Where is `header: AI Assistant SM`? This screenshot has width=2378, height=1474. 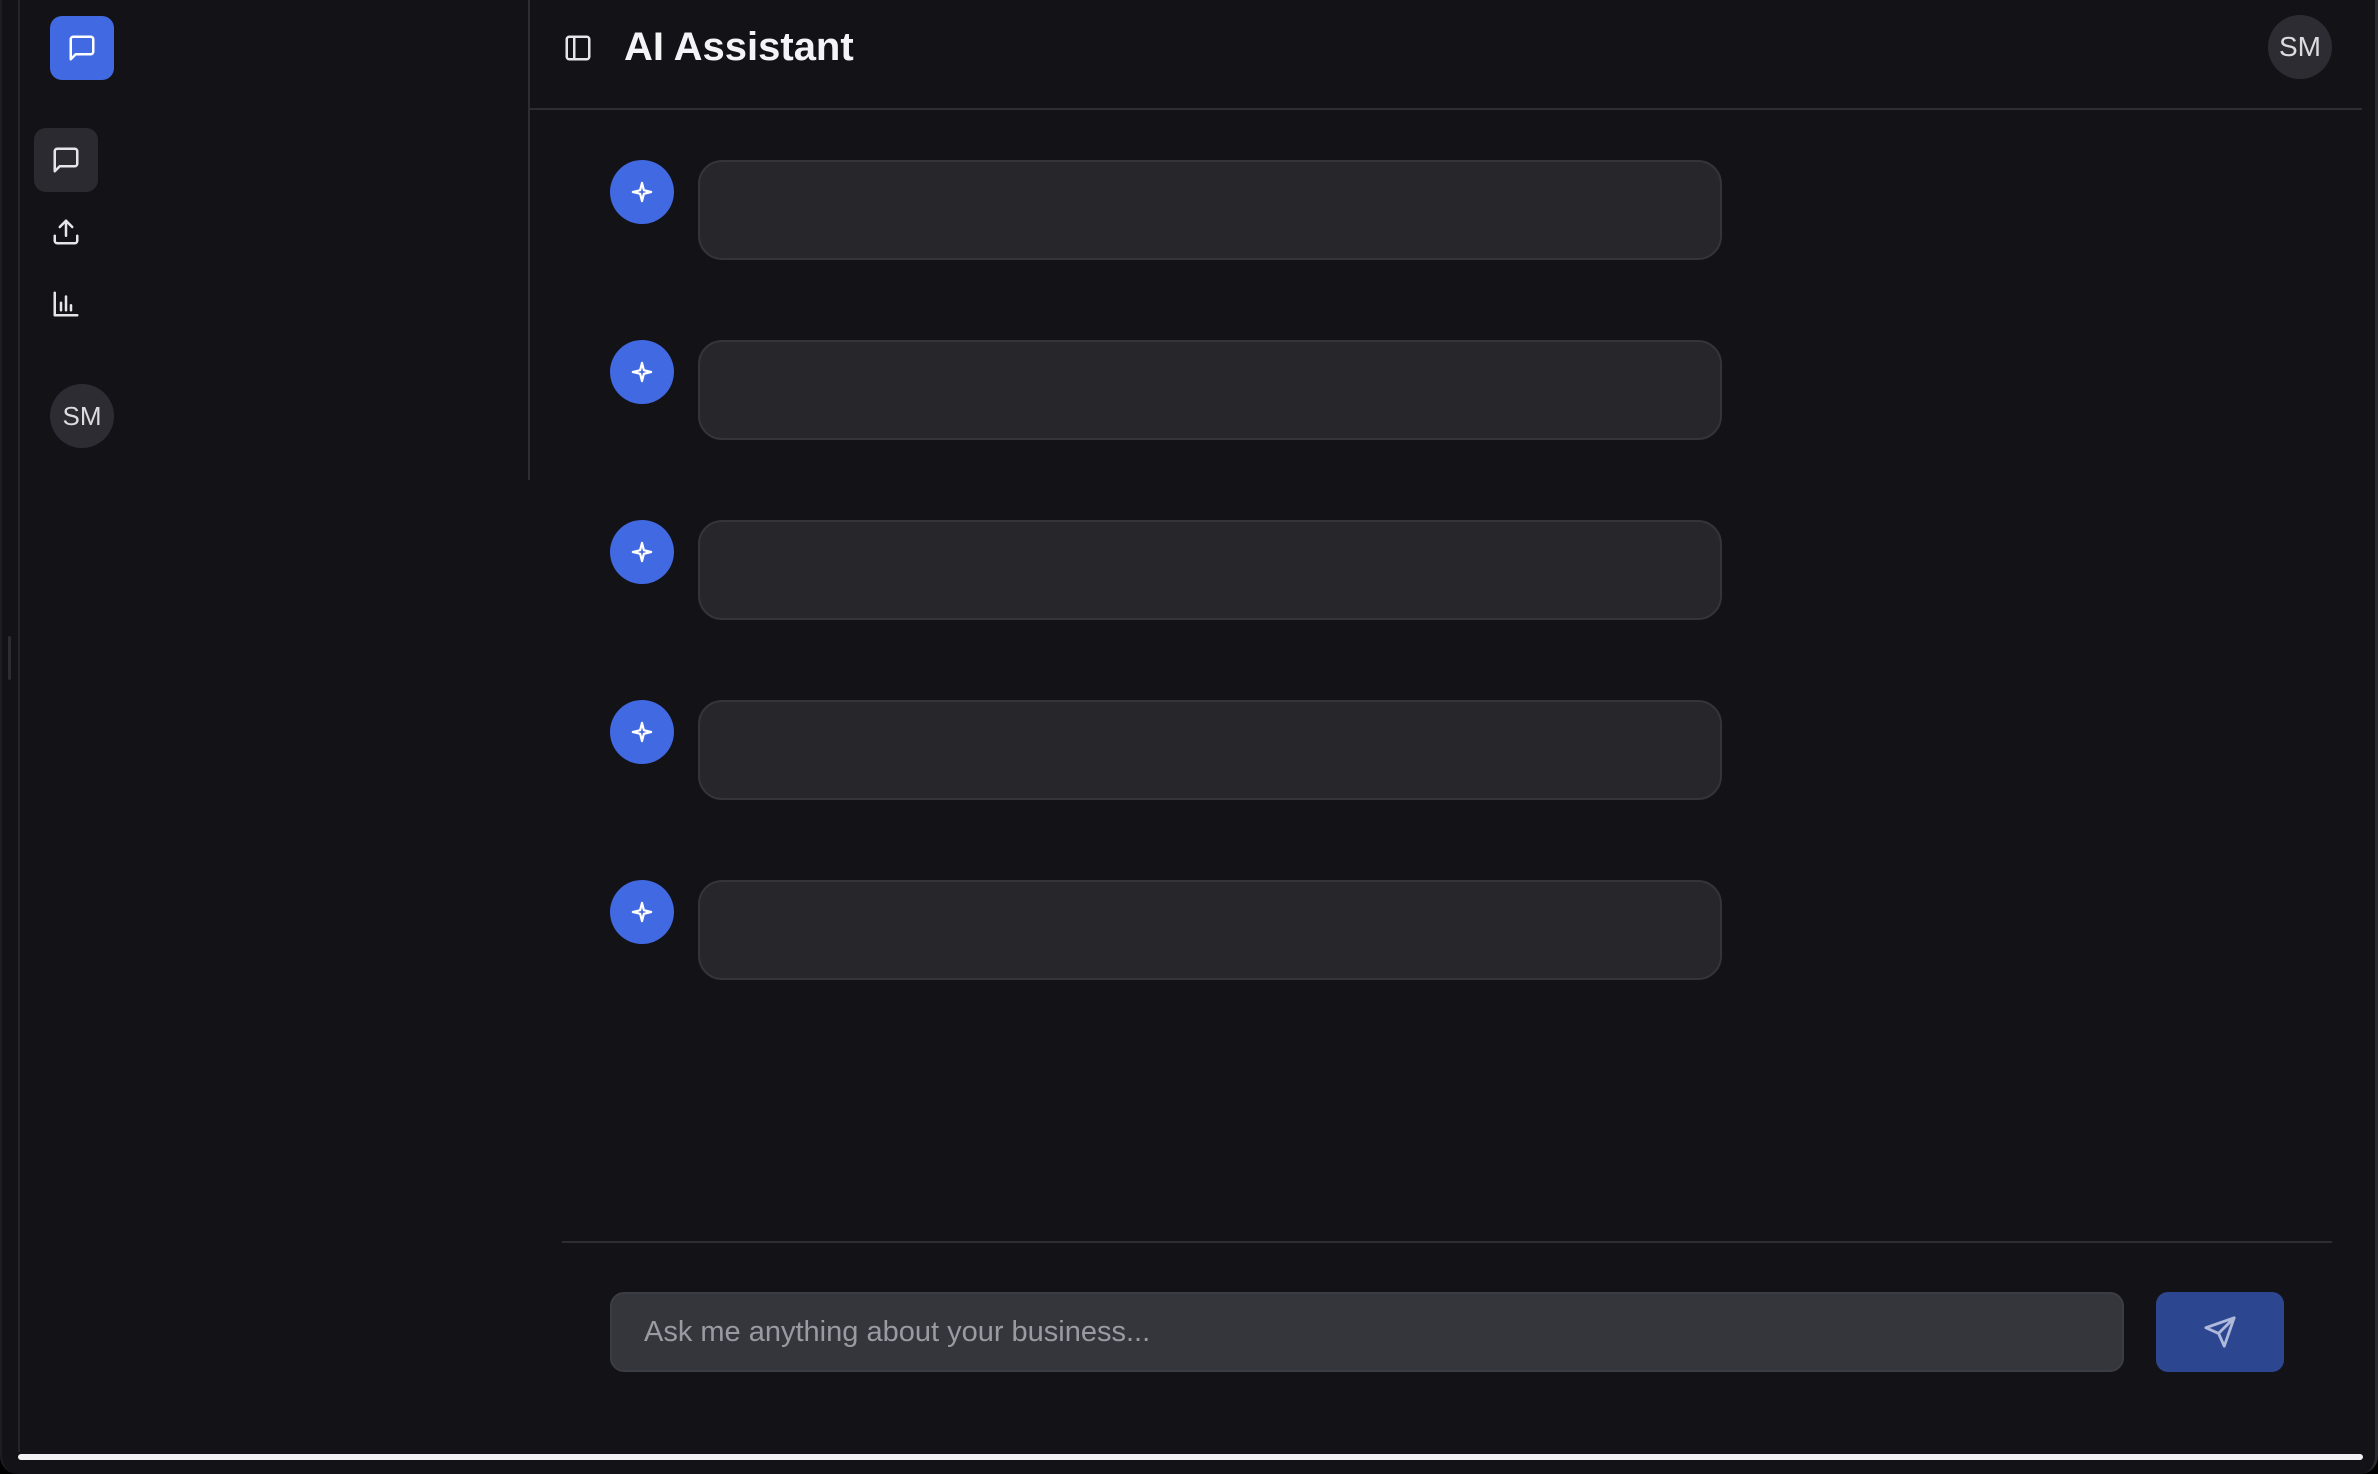 header: AI Assistant SM is located at coordinates (1446, 55).